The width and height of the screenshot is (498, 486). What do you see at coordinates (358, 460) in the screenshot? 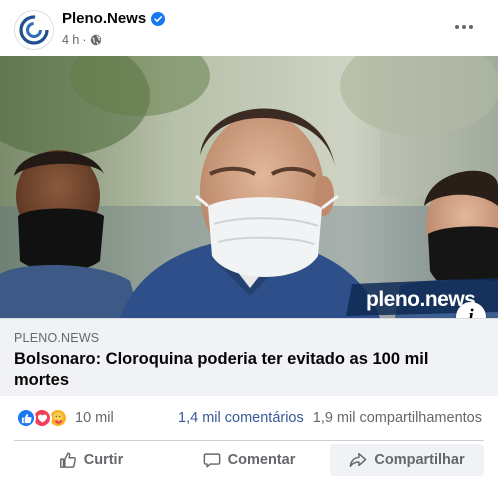
I see `share-arrow-icon` at bounding box center [358, 460].